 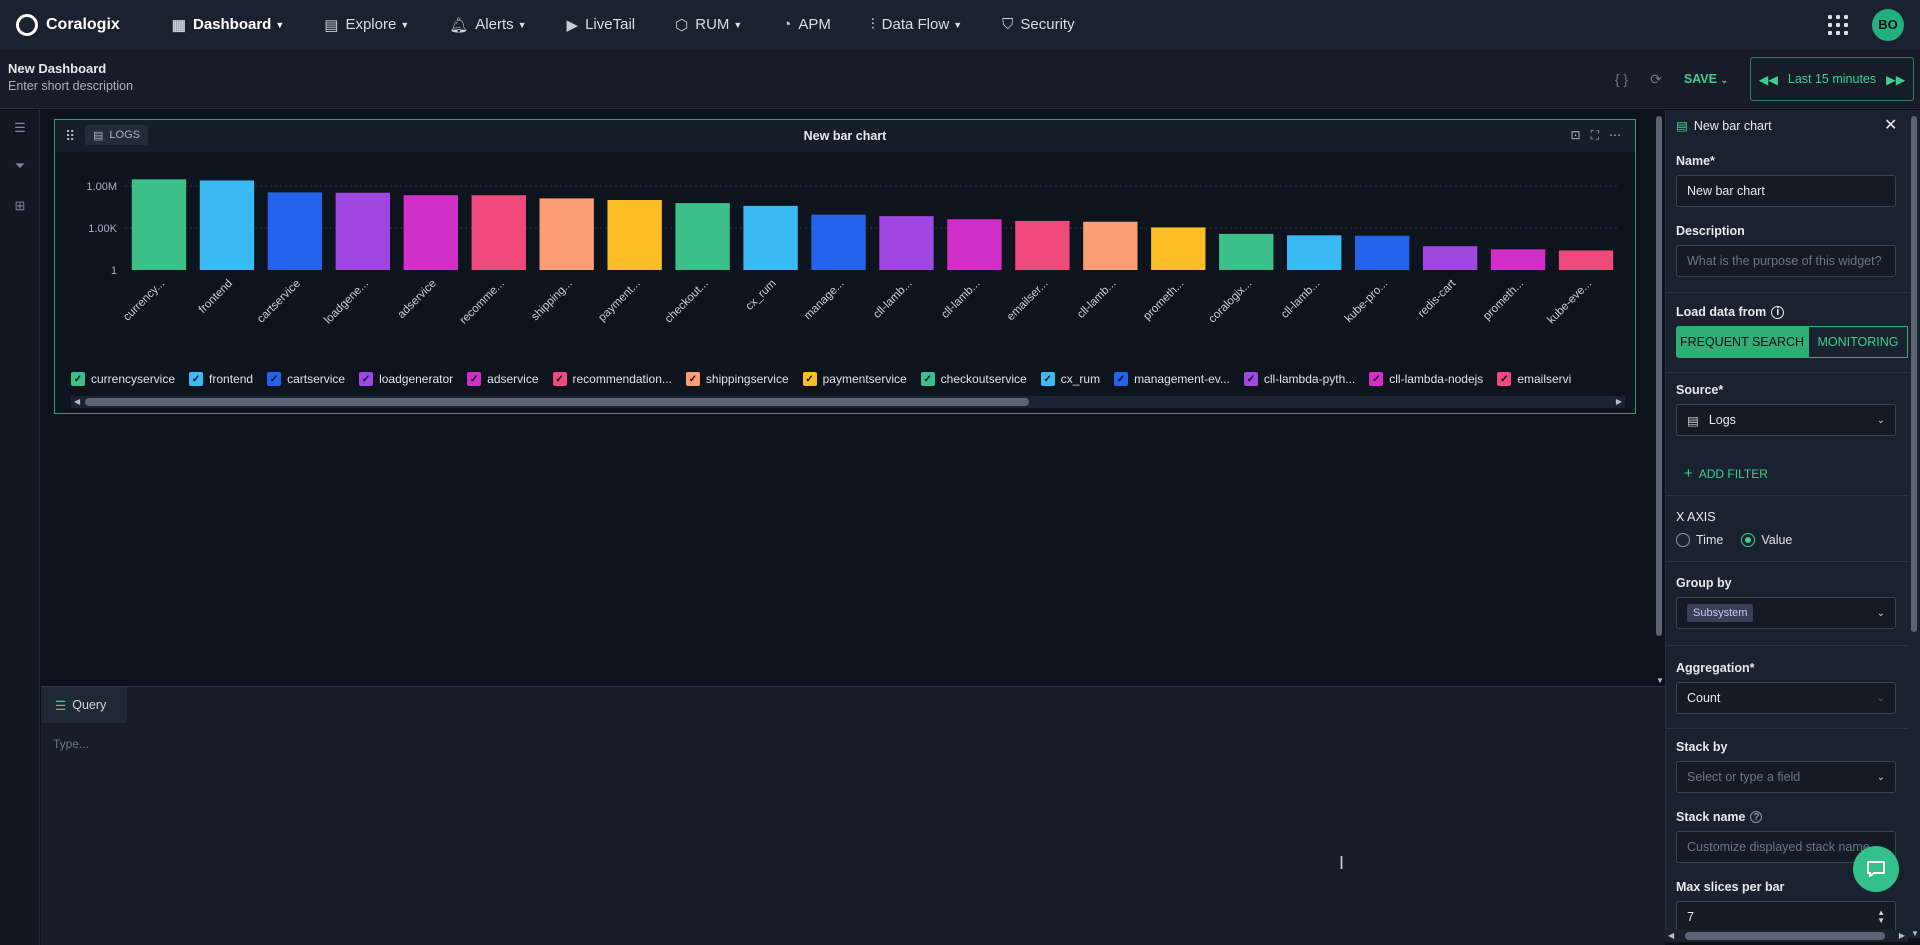 I want to click on source-select: ▤ Logs ⌄, so click(x=1786, y=420).